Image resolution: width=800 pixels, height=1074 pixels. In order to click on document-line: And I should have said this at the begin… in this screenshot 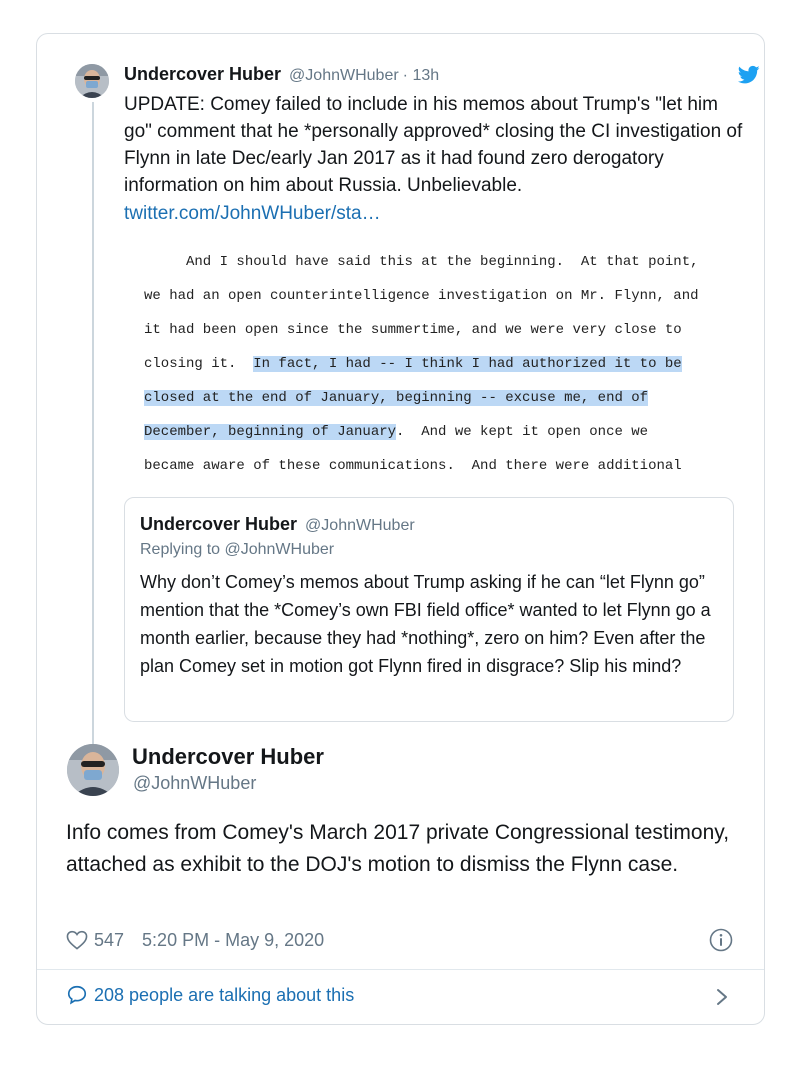, I will do `click(421, 262)`.